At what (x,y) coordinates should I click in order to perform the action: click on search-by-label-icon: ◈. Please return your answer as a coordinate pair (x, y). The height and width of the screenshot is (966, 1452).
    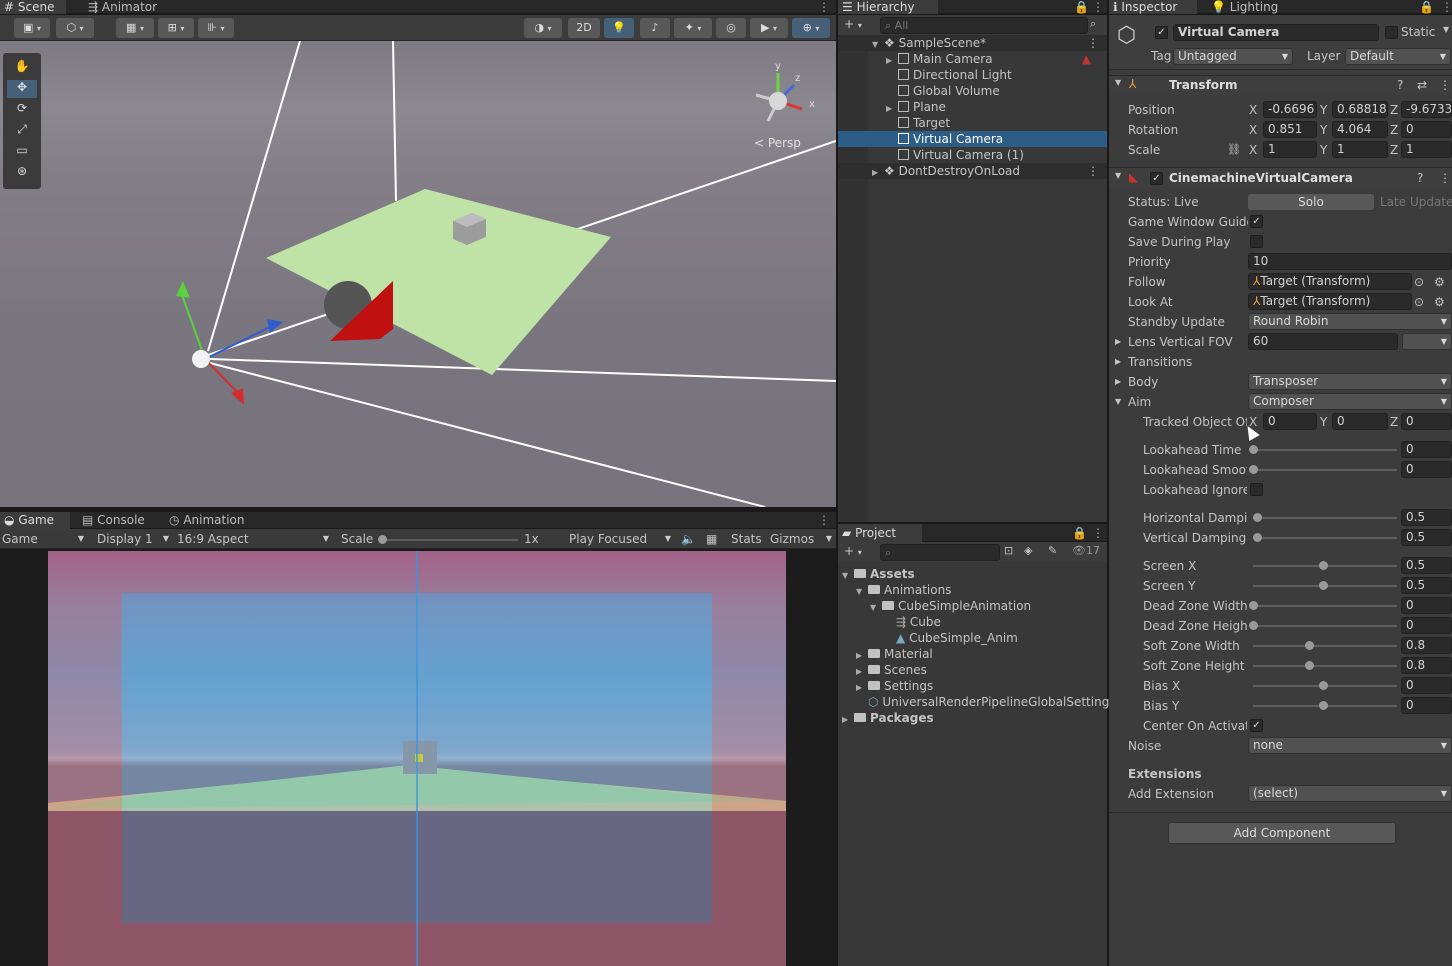
    Looking at the image, I should click on (1028, 550).